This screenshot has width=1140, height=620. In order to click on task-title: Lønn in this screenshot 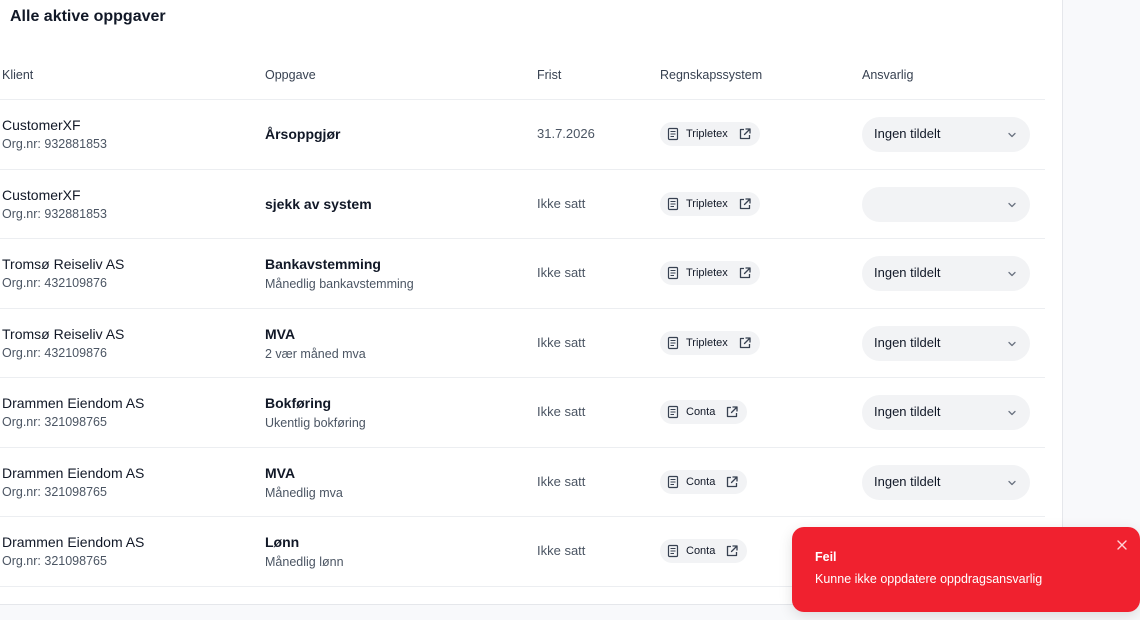, I will do `click(282, 542)`.